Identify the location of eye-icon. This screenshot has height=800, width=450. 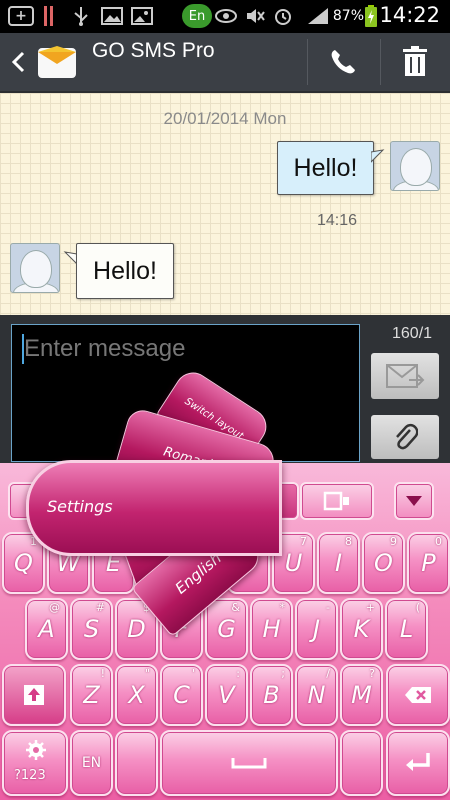
(226, 16).